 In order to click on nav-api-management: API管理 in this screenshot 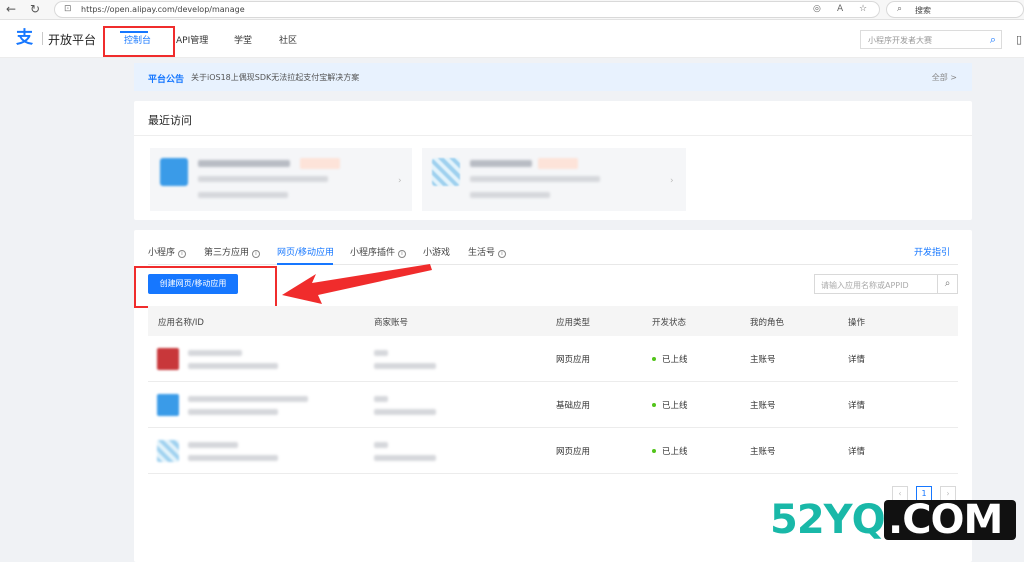, I will do `click(192, 39)`.